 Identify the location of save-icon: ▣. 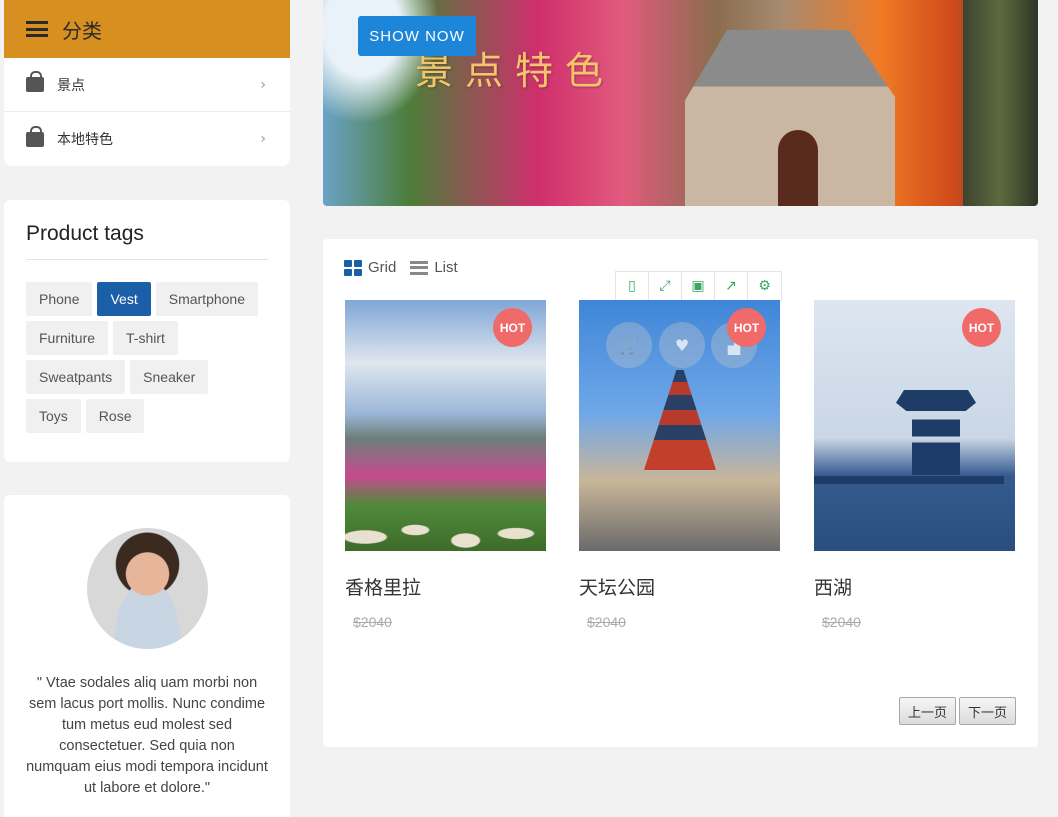
(698, 286).